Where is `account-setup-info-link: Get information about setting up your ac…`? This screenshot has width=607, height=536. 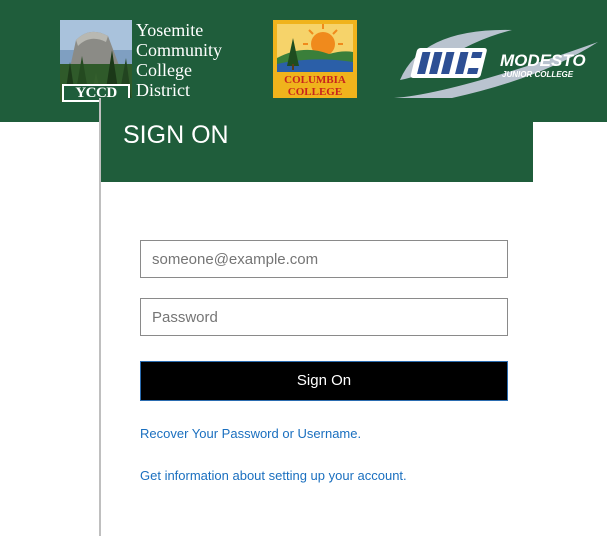 account-setup-info-link: Get information about setting up your ac… is located at coordinates (273, 476).